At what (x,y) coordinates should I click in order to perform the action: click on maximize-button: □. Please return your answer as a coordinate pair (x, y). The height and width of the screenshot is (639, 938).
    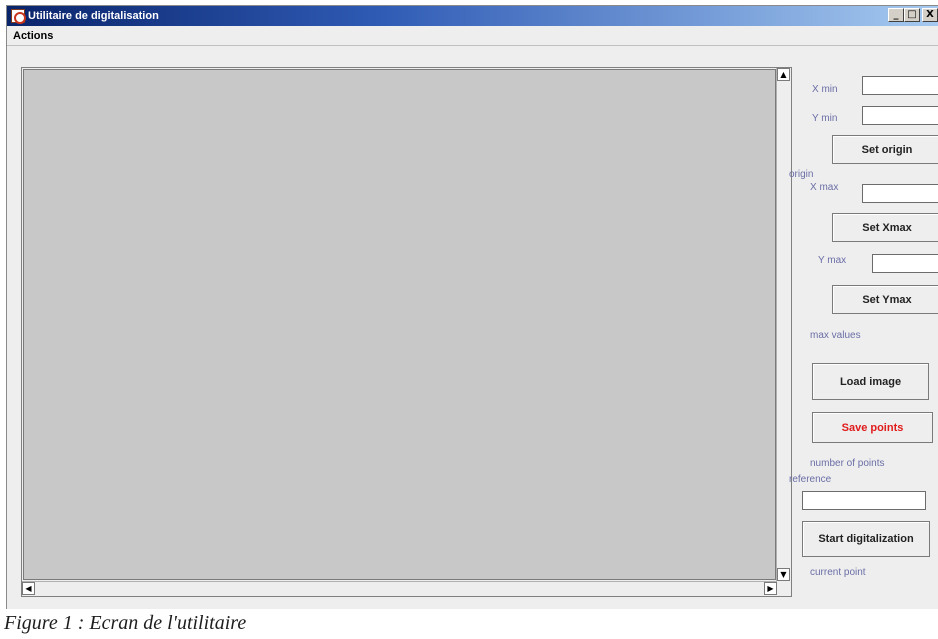
    Looking at the image, I should click on (912, 15).